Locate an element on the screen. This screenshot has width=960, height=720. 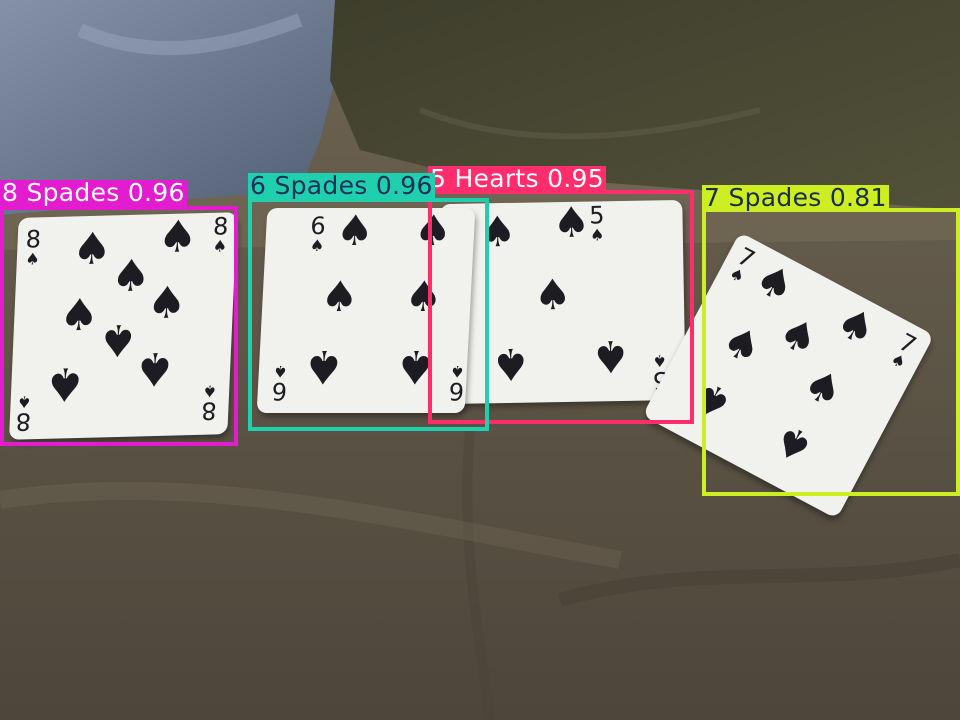
detection-box-7-spades is located at coordinates (831, 352).